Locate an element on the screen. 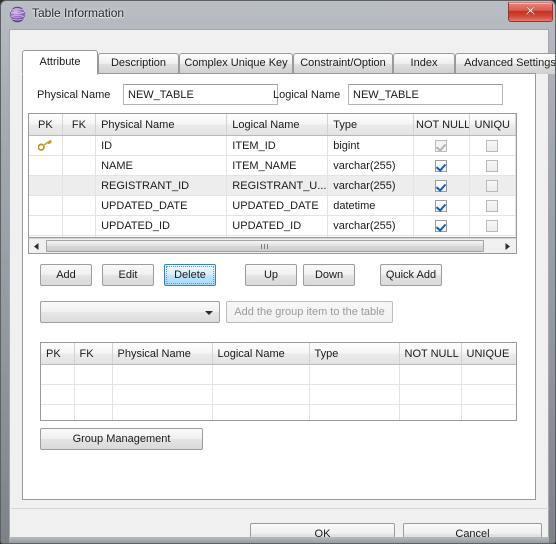  group-col-header: Physical Name is located at coordinates (162, 354).